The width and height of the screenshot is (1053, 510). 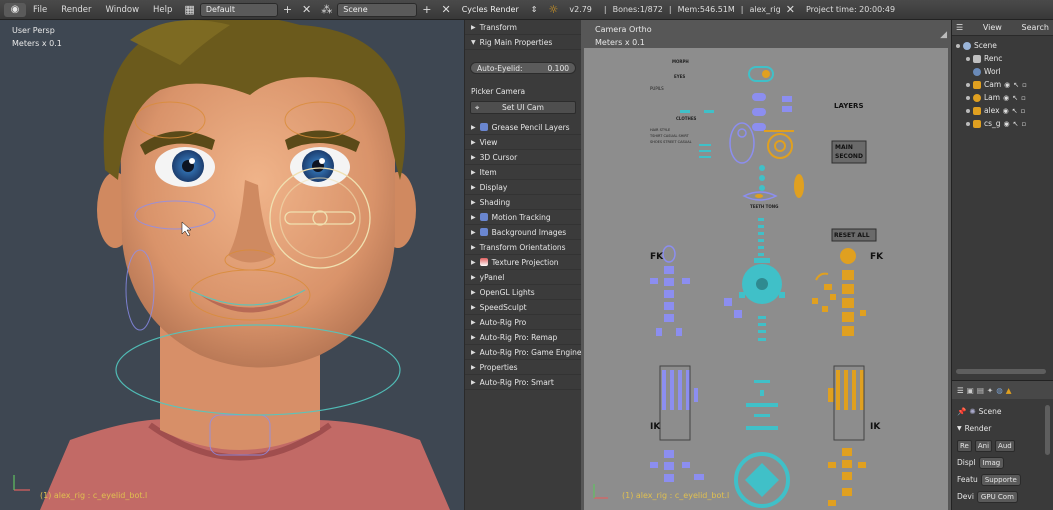 What do you see at coordinates (676, 495) in the screenshot?
I see `camview-status-text: (1) alex_rig : c_eyelid_bot.l` at bounding box center [676, 495].